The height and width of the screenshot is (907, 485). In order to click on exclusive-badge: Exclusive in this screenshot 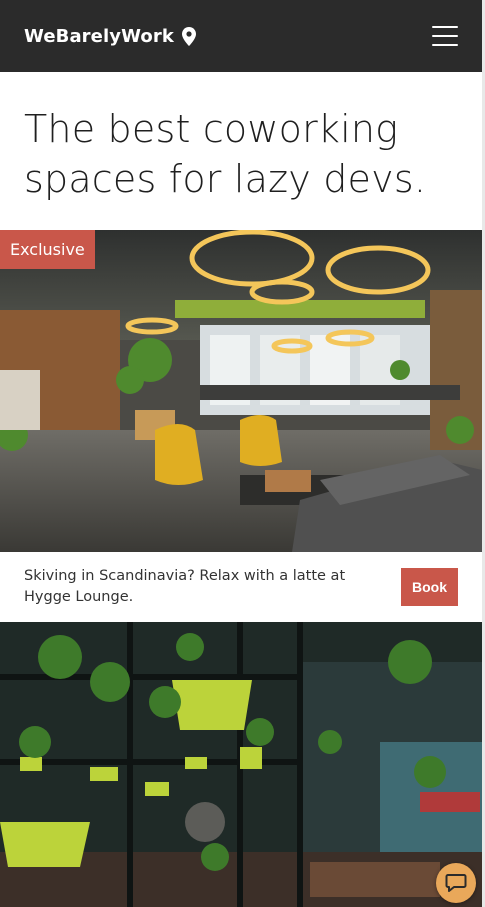, I will do `click(47, 249)`.